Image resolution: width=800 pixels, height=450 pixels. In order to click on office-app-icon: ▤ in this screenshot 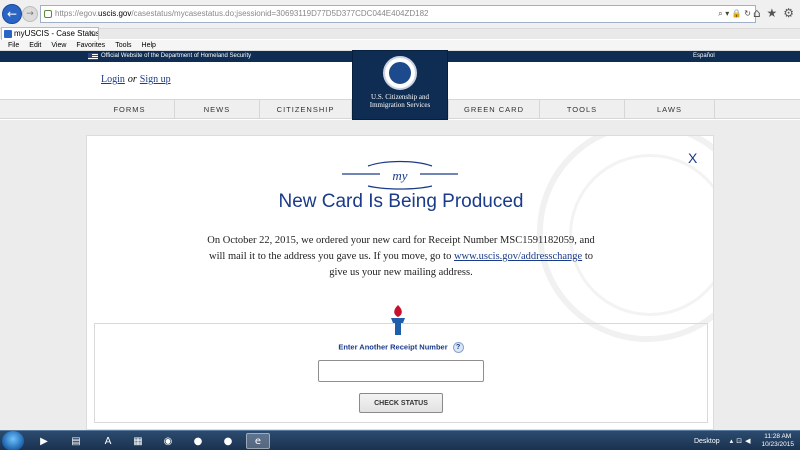, I will do `click(76, 441)`.